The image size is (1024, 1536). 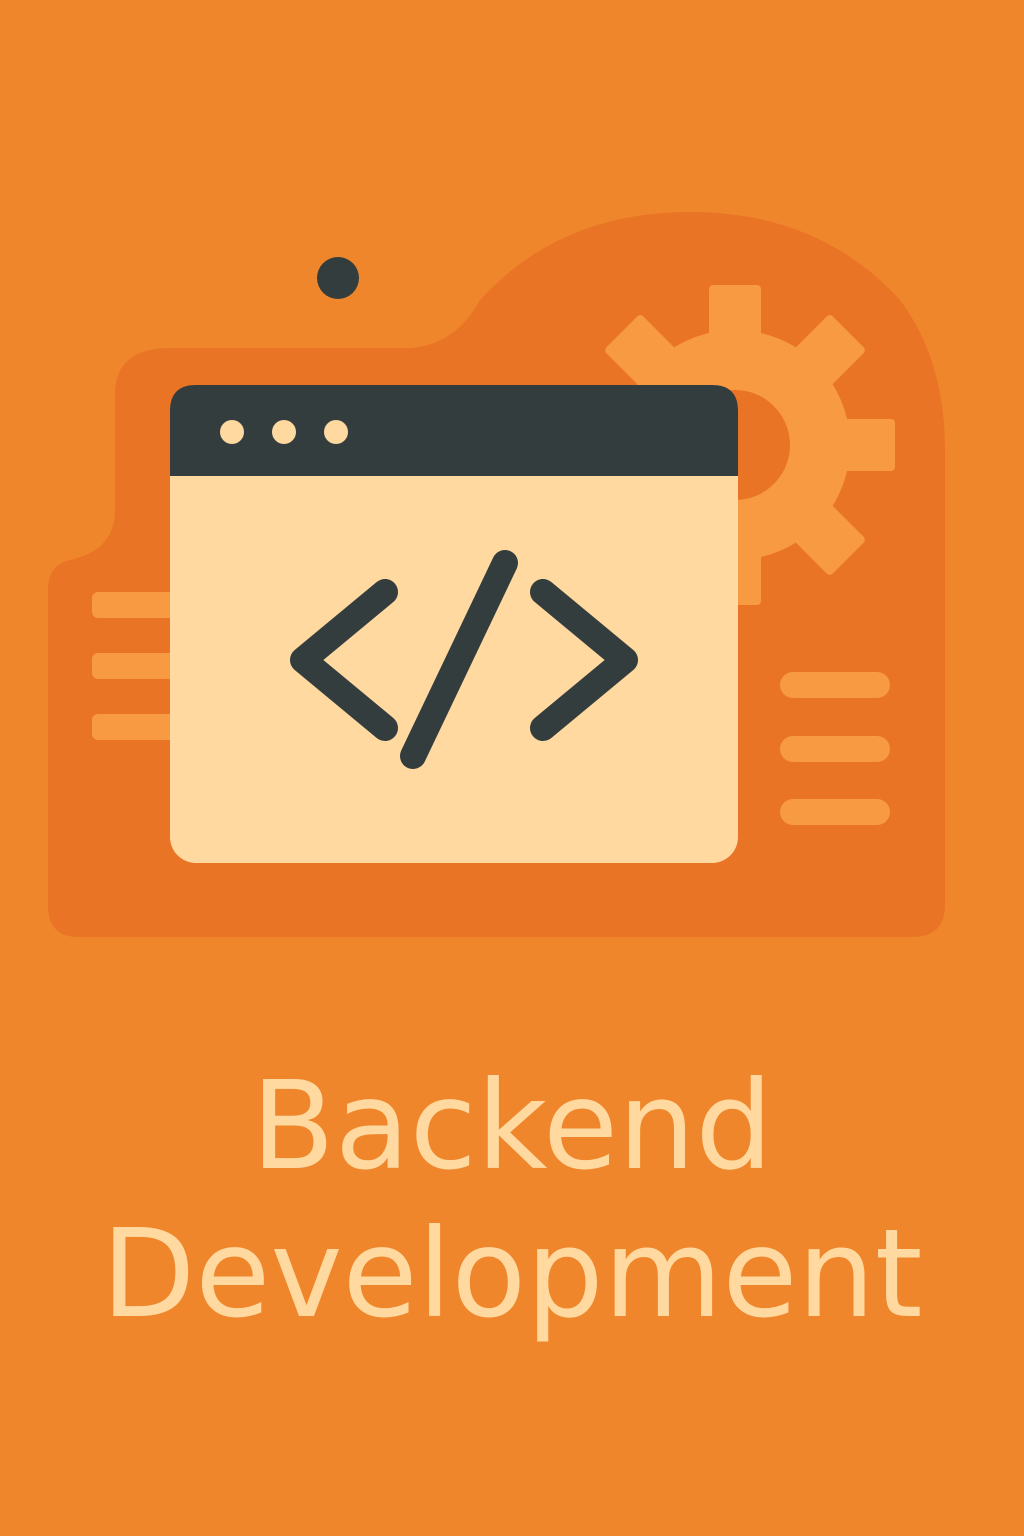 What do you see at coordinates (512, 1126) in the screenshot?
I see `title-line-1: Backend` at bounding box center [512, 1126].